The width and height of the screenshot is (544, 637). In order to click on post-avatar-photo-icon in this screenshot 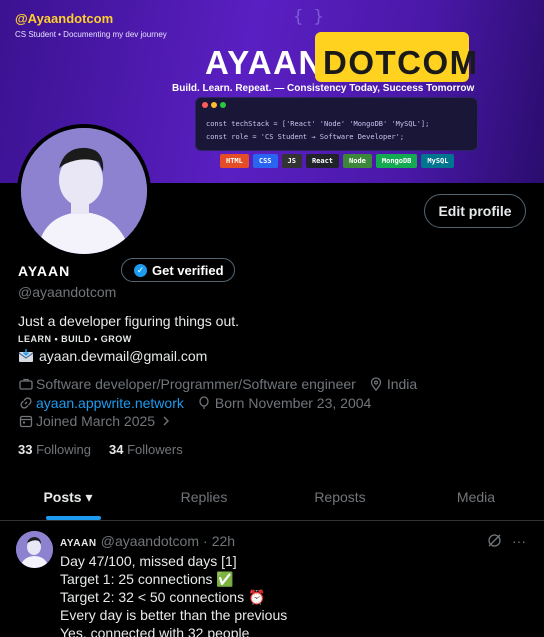, I will do `click(34, 549)`.